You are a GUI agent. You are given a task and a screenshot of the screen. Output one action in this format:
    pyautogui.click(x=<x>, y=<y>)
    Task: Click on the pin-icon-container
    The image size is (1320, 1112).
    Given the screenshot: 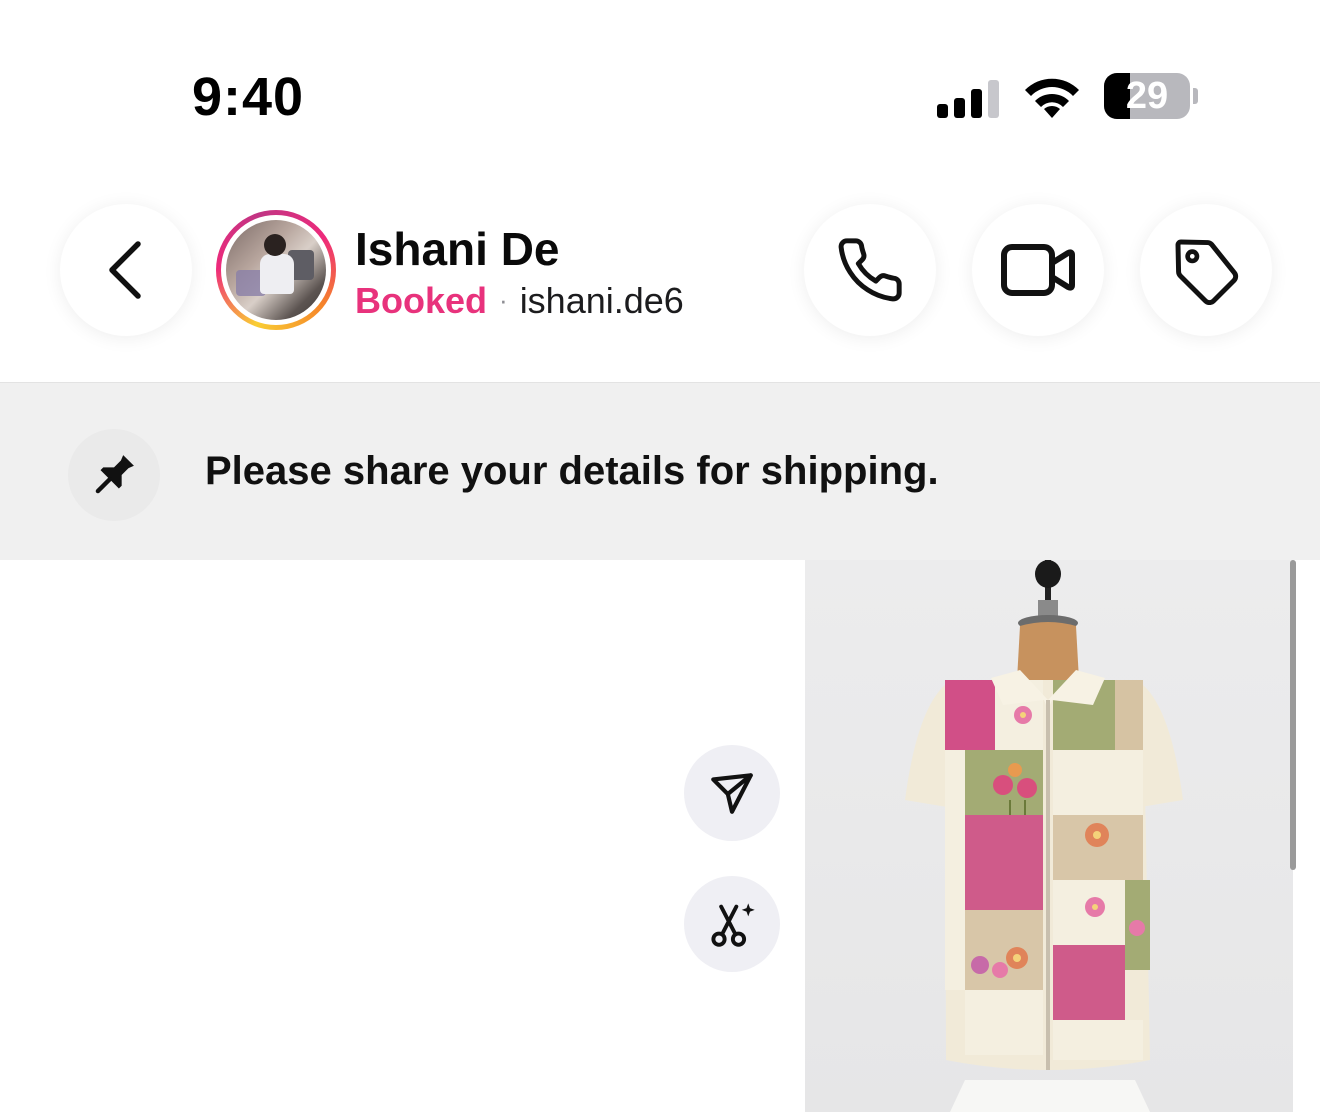 What is the action you would take?
    pyautogui.click(x=114, y=475)
    